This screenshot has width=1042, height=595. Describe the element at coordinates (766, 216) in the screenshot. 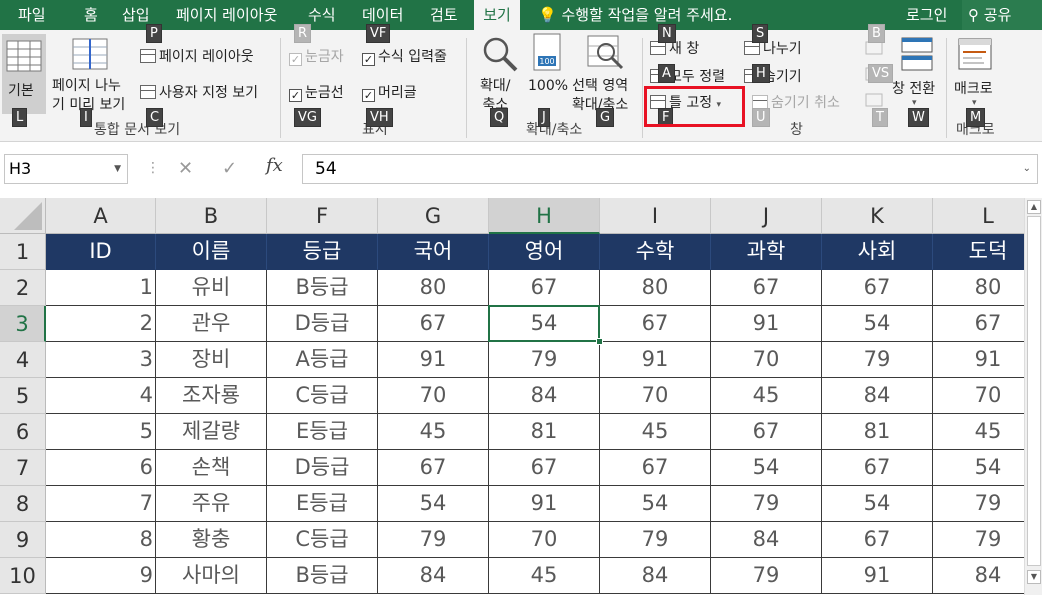

I see `column-header-J: J` at that location.